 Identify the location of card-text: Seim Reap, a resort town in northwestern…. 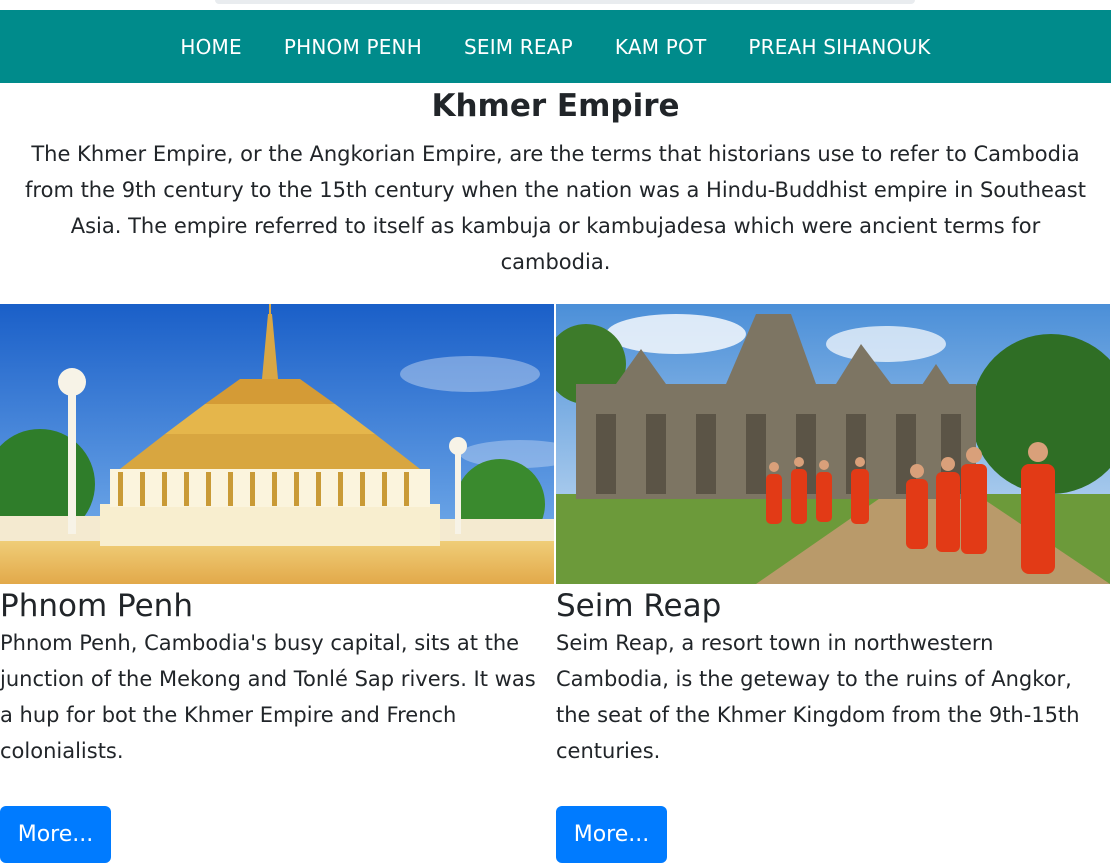
(818, 697).